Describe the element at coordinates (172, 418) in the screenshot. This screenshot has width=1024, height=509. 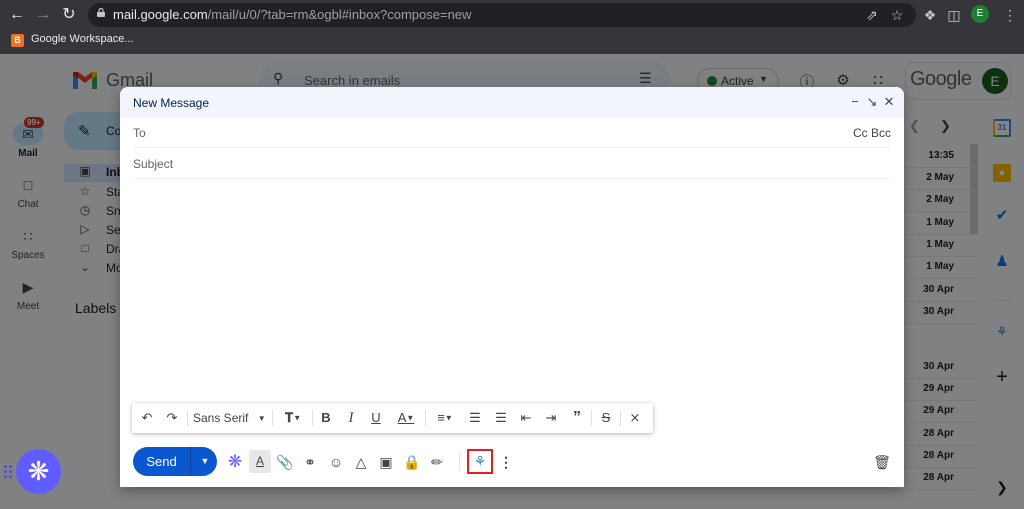
I see `redo-icon: ↷` at that location.